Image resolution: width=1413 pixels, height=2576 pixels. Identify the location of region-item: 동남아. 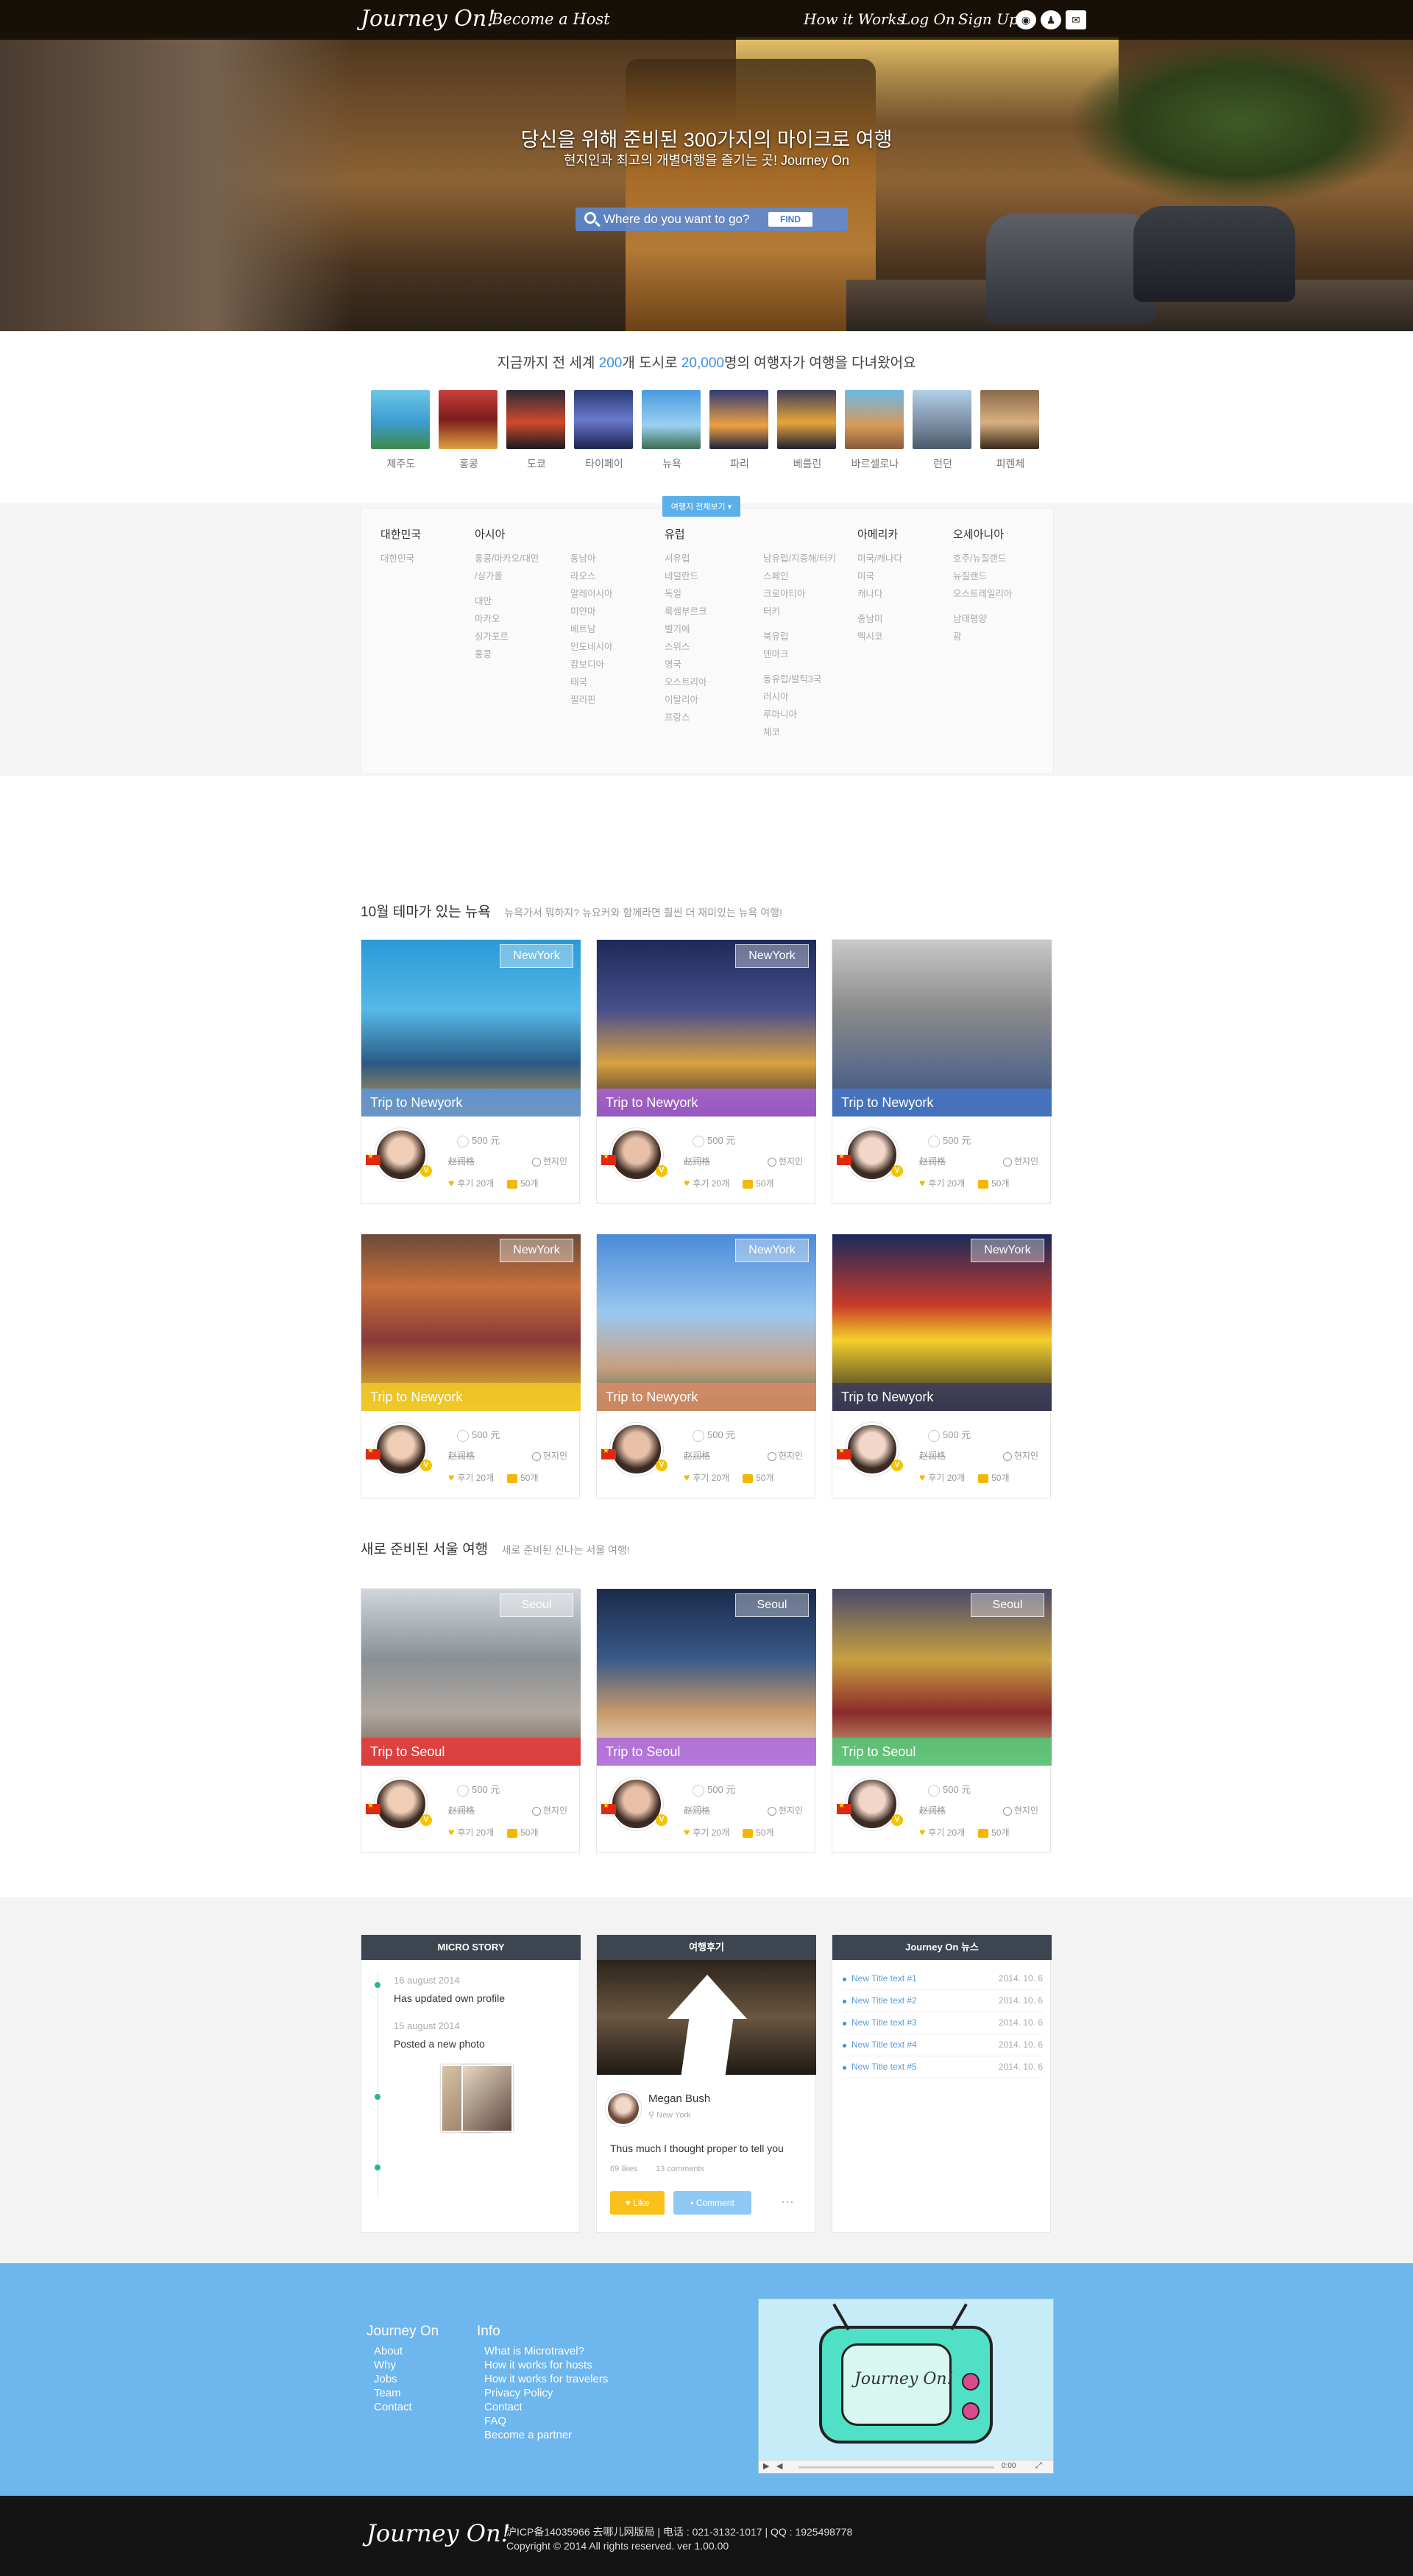
(591, 558).